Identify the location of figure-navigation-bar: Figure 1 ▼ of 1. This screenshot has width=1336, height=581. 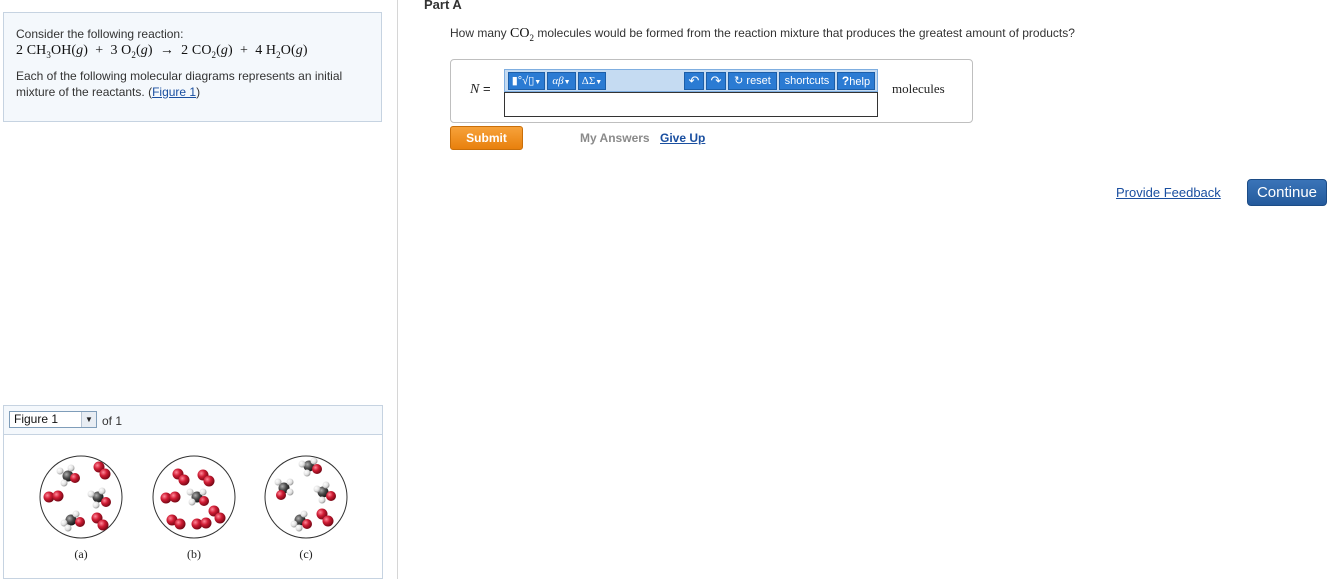
(193, 420).